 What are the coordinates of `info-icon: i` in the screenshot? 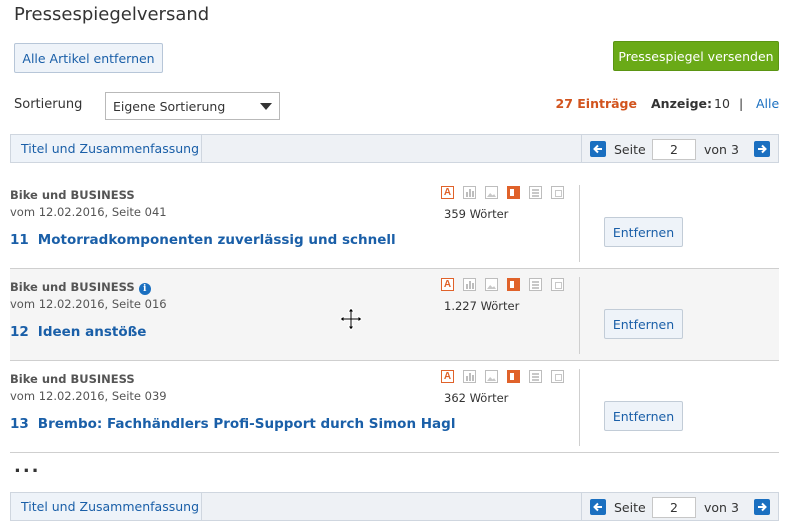 It's located at (144, 289).